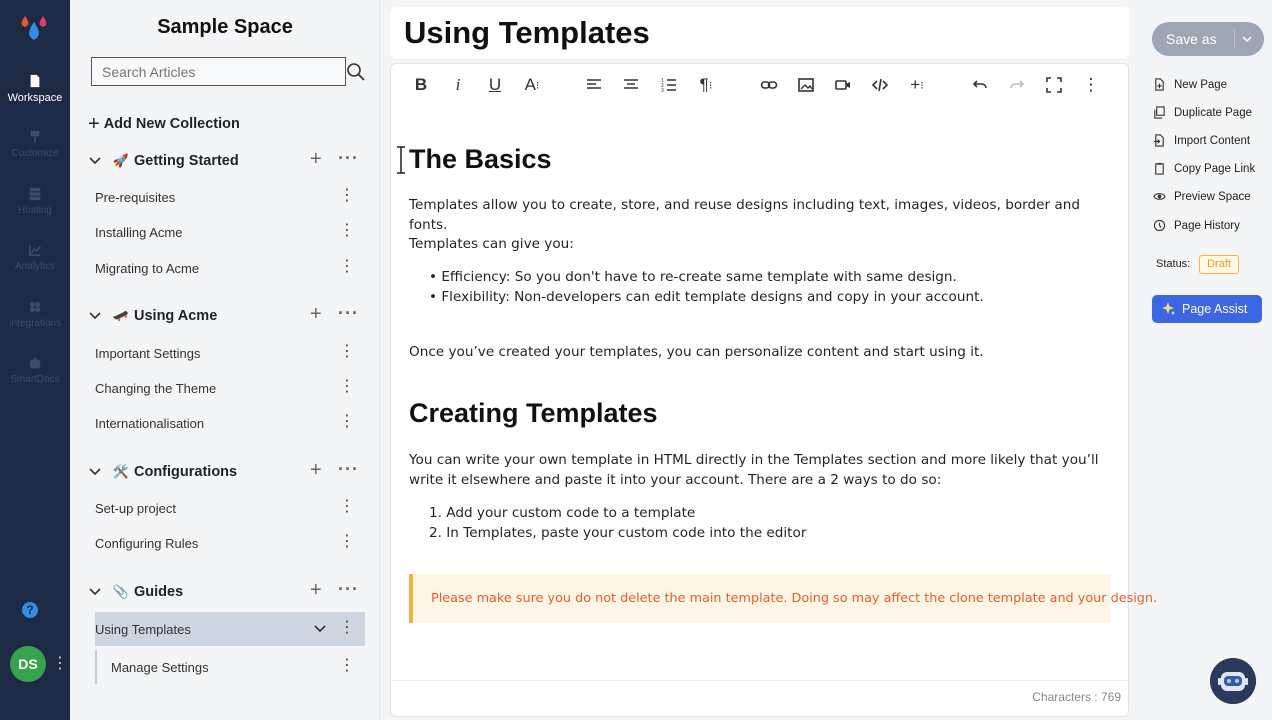 The image size is (1272, 720). Describe the element at coordinates (35, 370) in the screenshot. I see `rail-item-smartdocs: SmartDocs` at that location.